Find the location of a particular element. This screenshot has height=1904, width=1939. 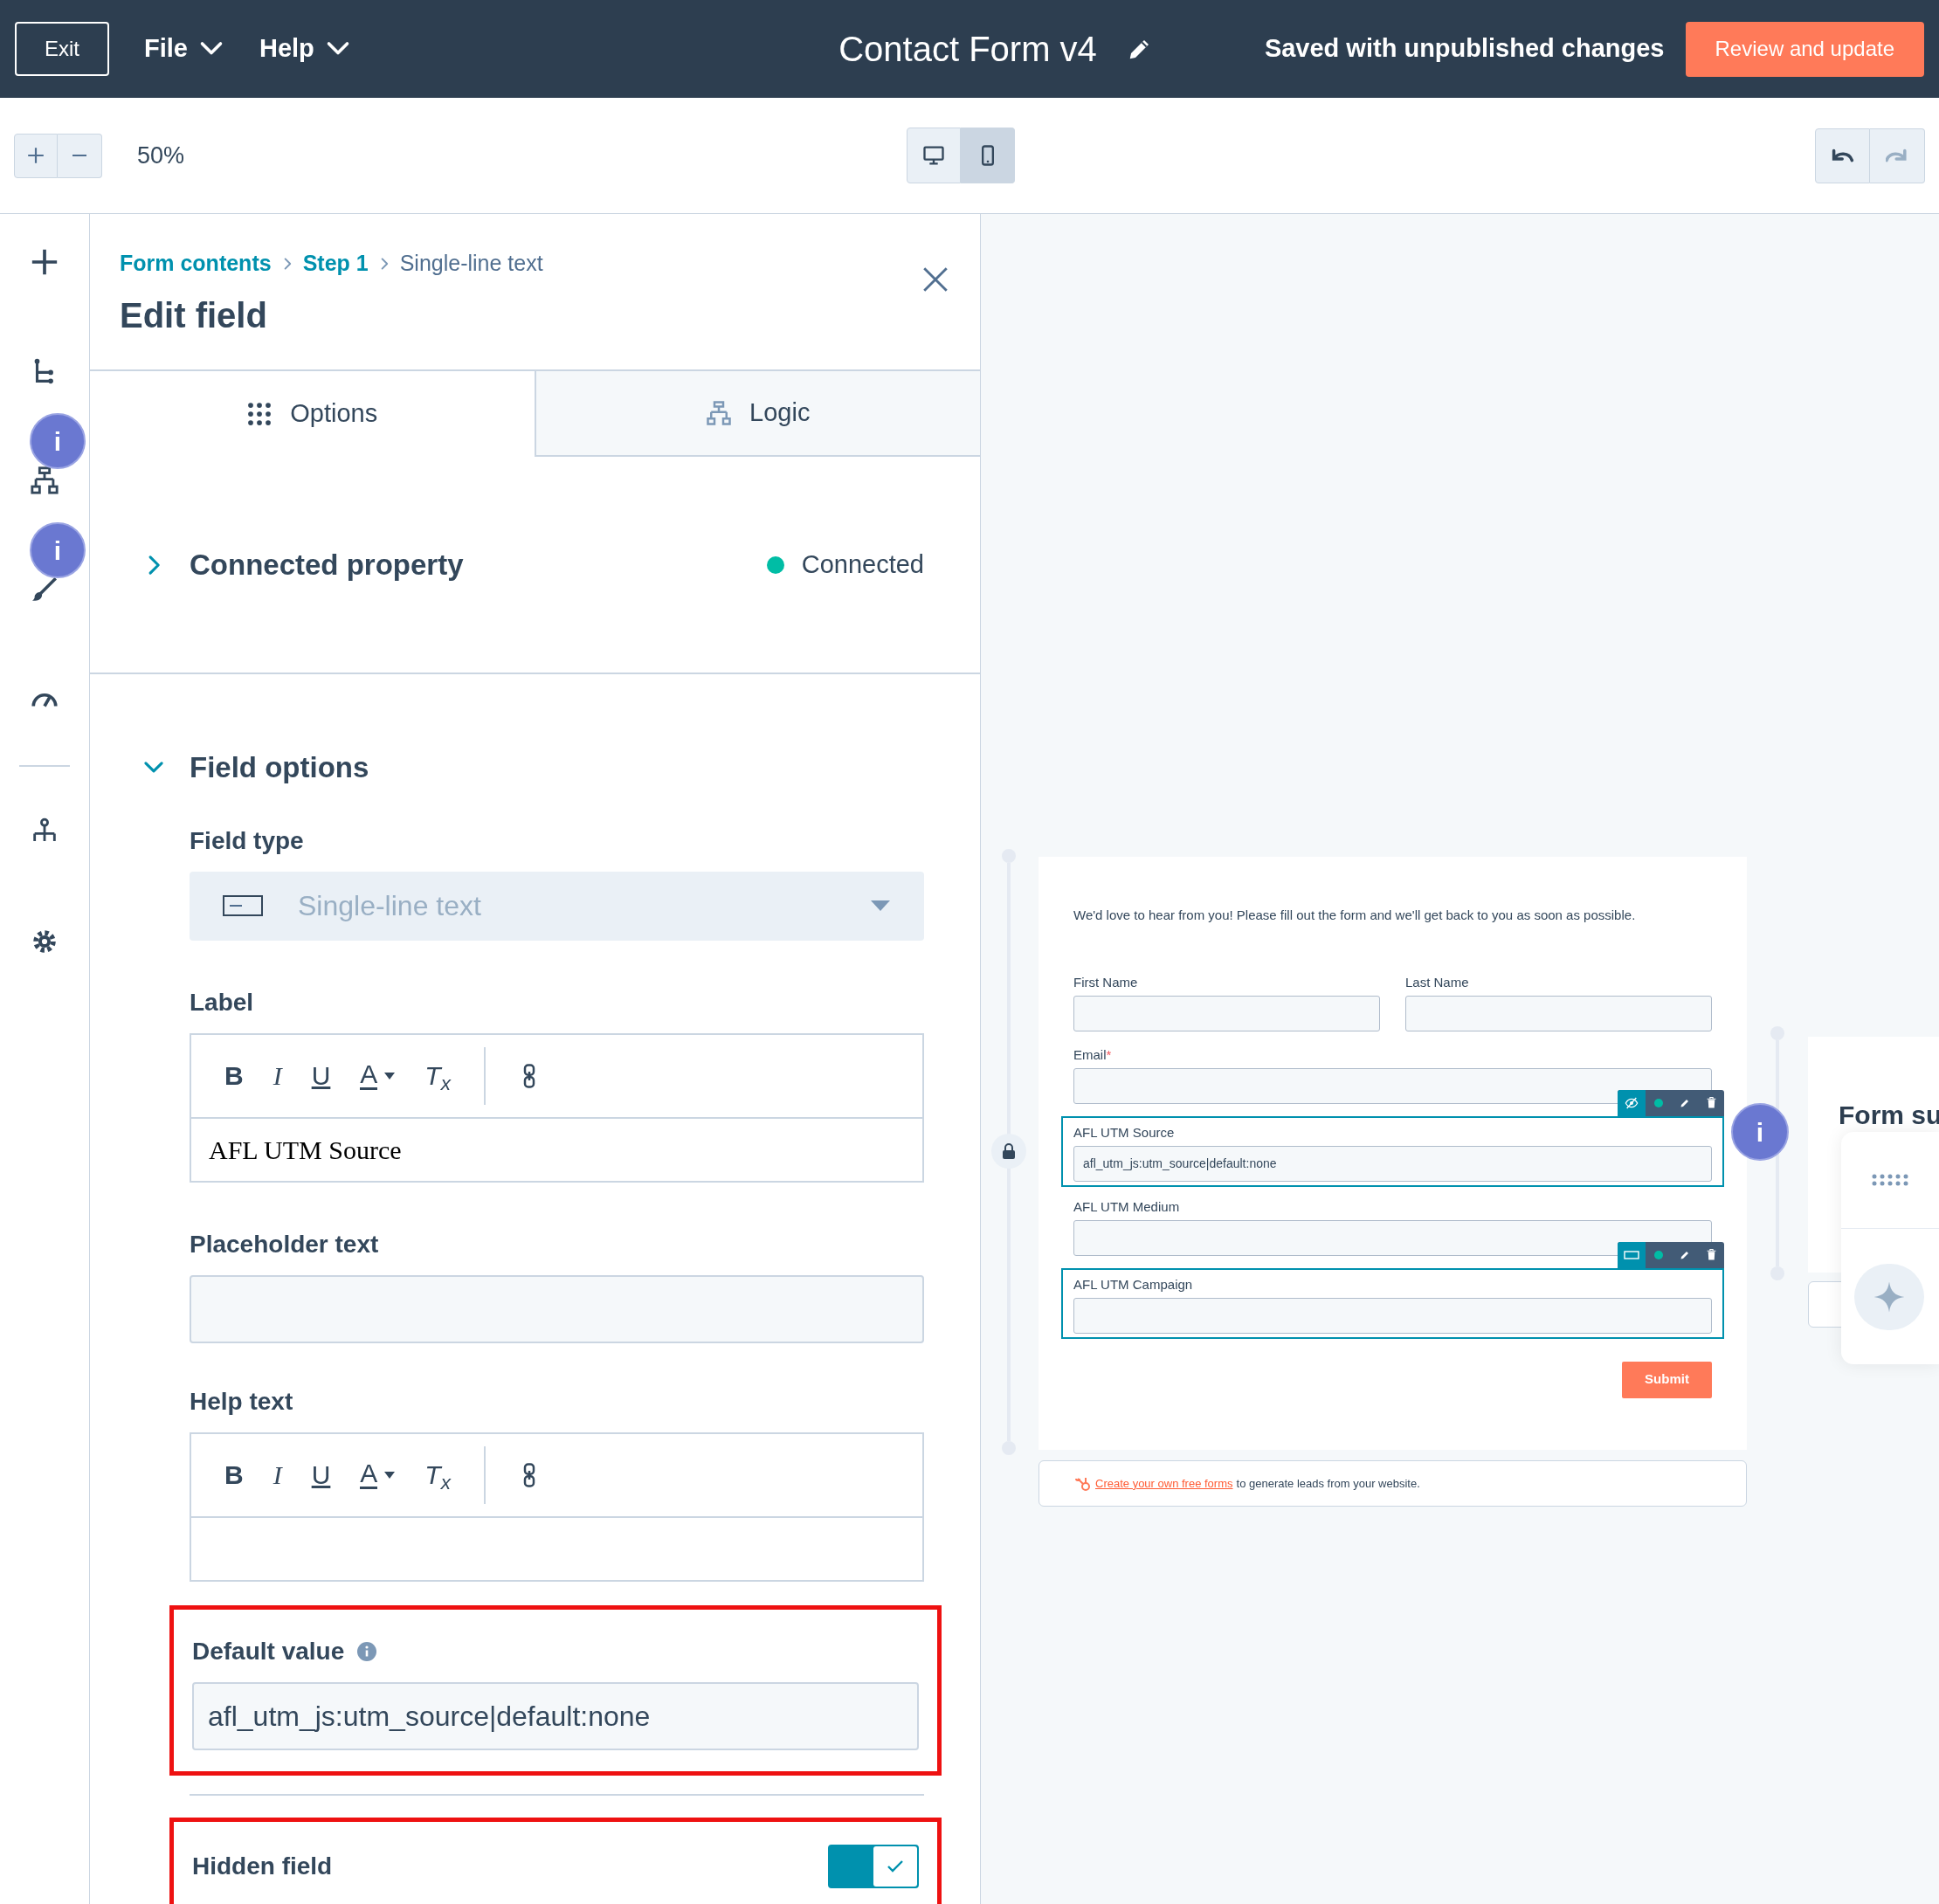

grid-icon is located at coordinates (260, 414).